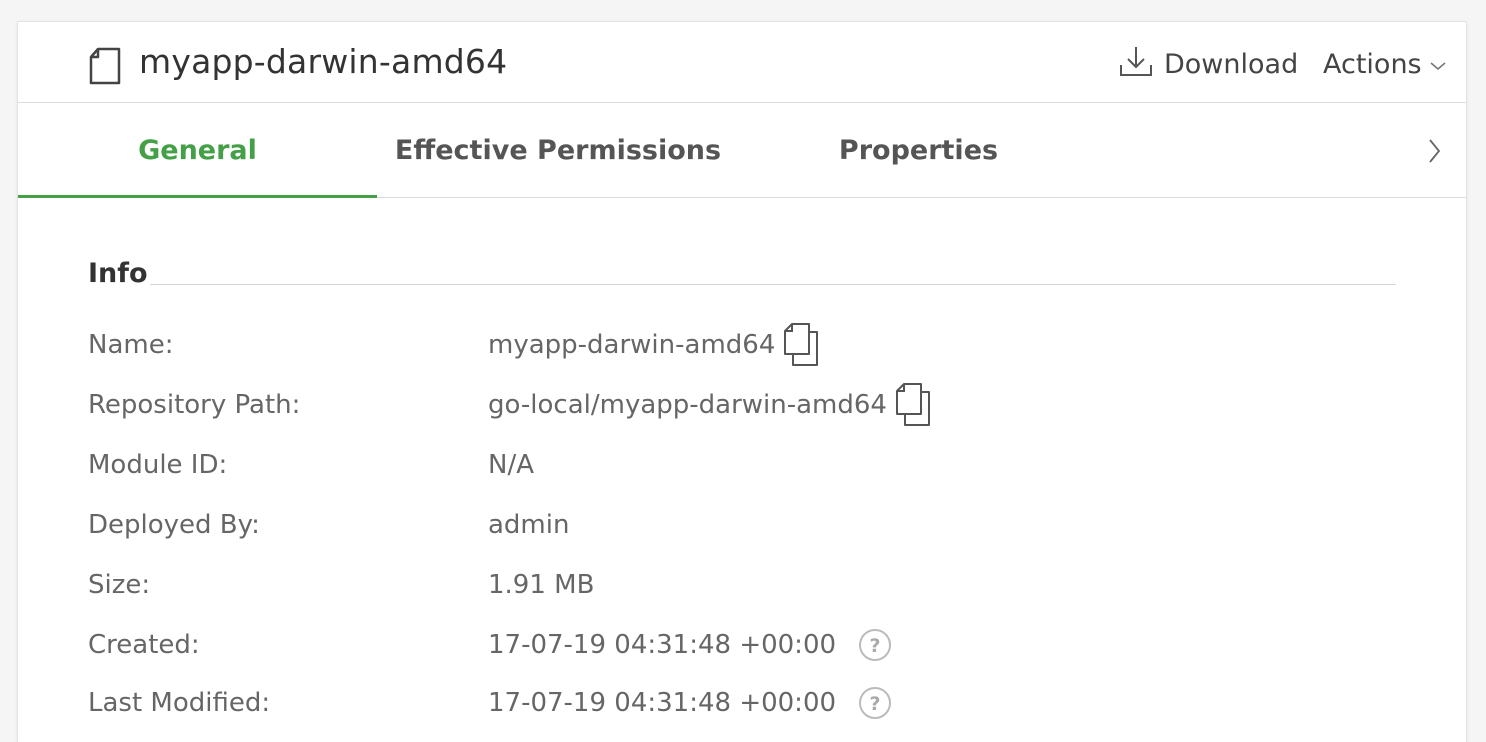 This screenshot has width=1486, height=742. What do you see at coordinates (158, 465) in the screenshot?
I see `info-label: Module ID:` at bounding box center [158, 465].